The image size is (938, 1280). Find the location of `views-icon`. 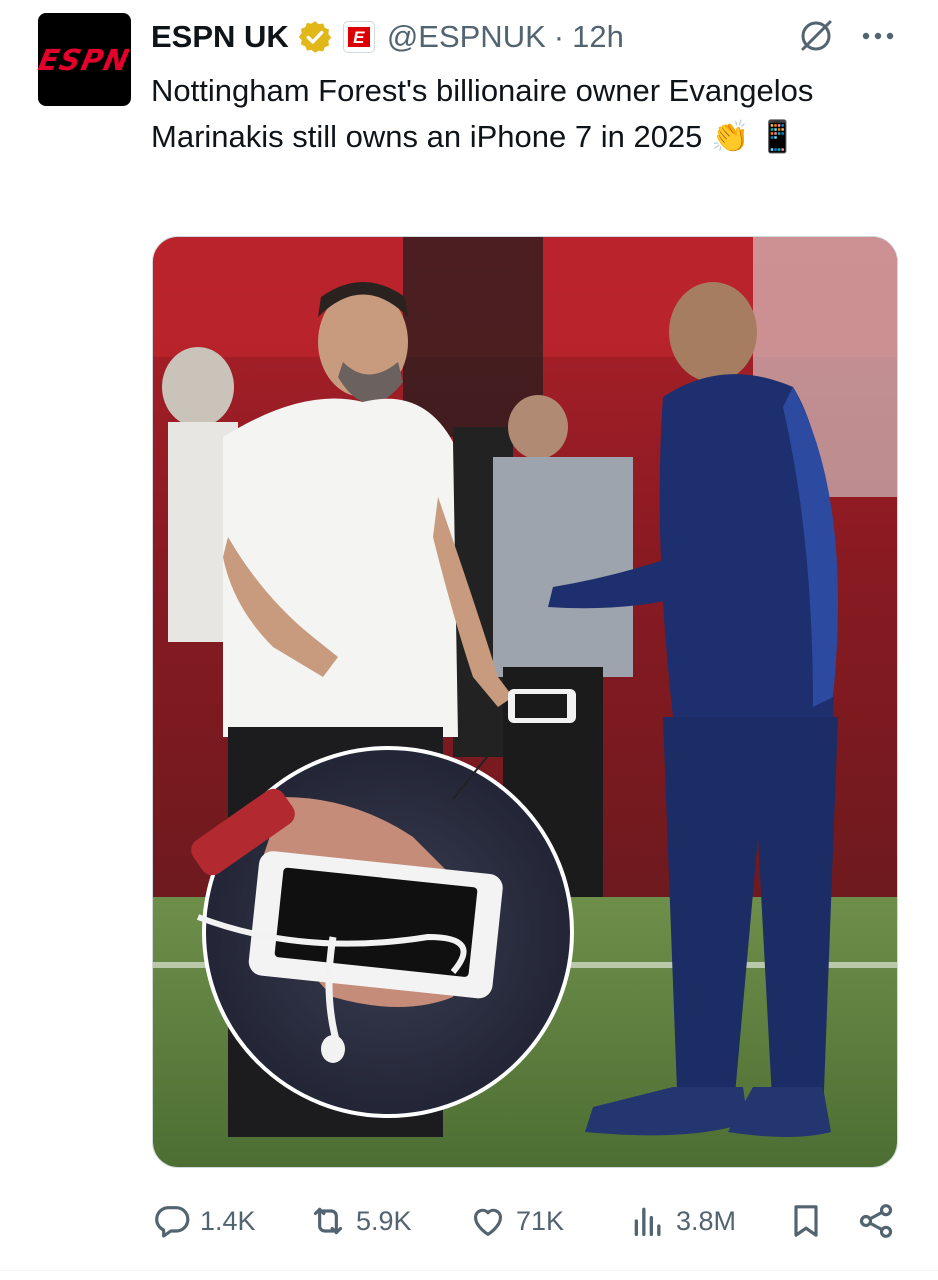

views-icon is located at coordinates (647, 1221).